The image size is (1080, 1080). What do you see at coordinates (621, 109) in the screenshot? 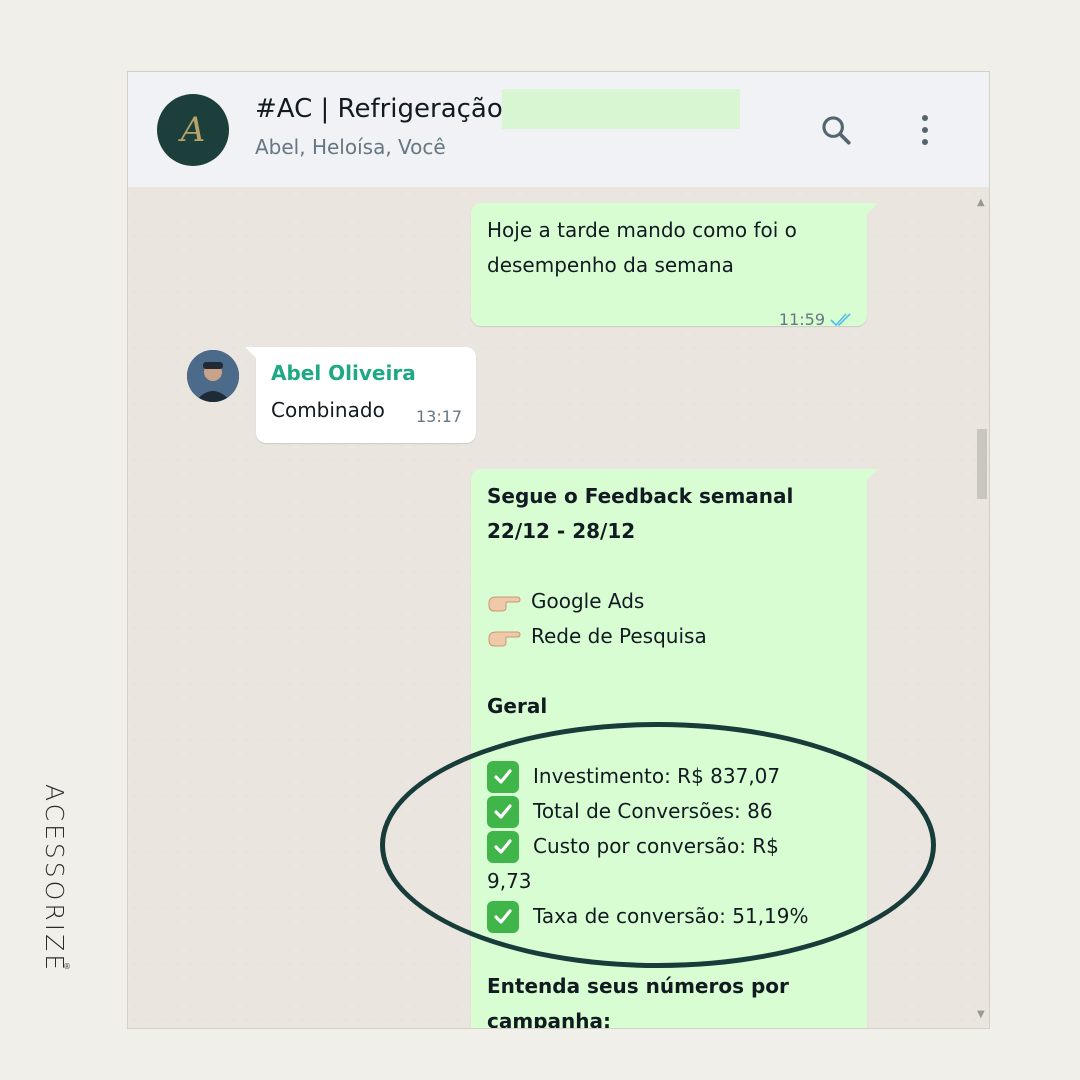
I see `redaction-block` at bounding box center [621, 109].